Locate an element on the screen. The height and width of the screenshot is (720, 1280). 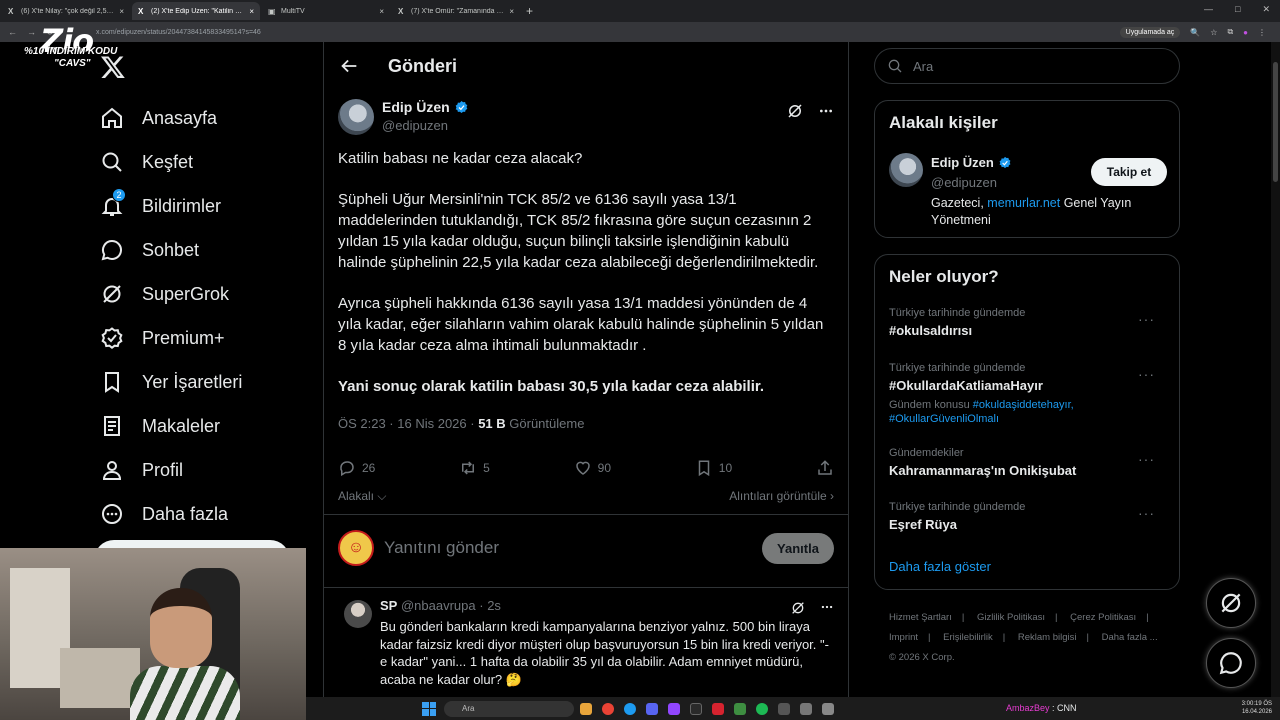
new-tab-icon: + is located at coordinates (529, 11).